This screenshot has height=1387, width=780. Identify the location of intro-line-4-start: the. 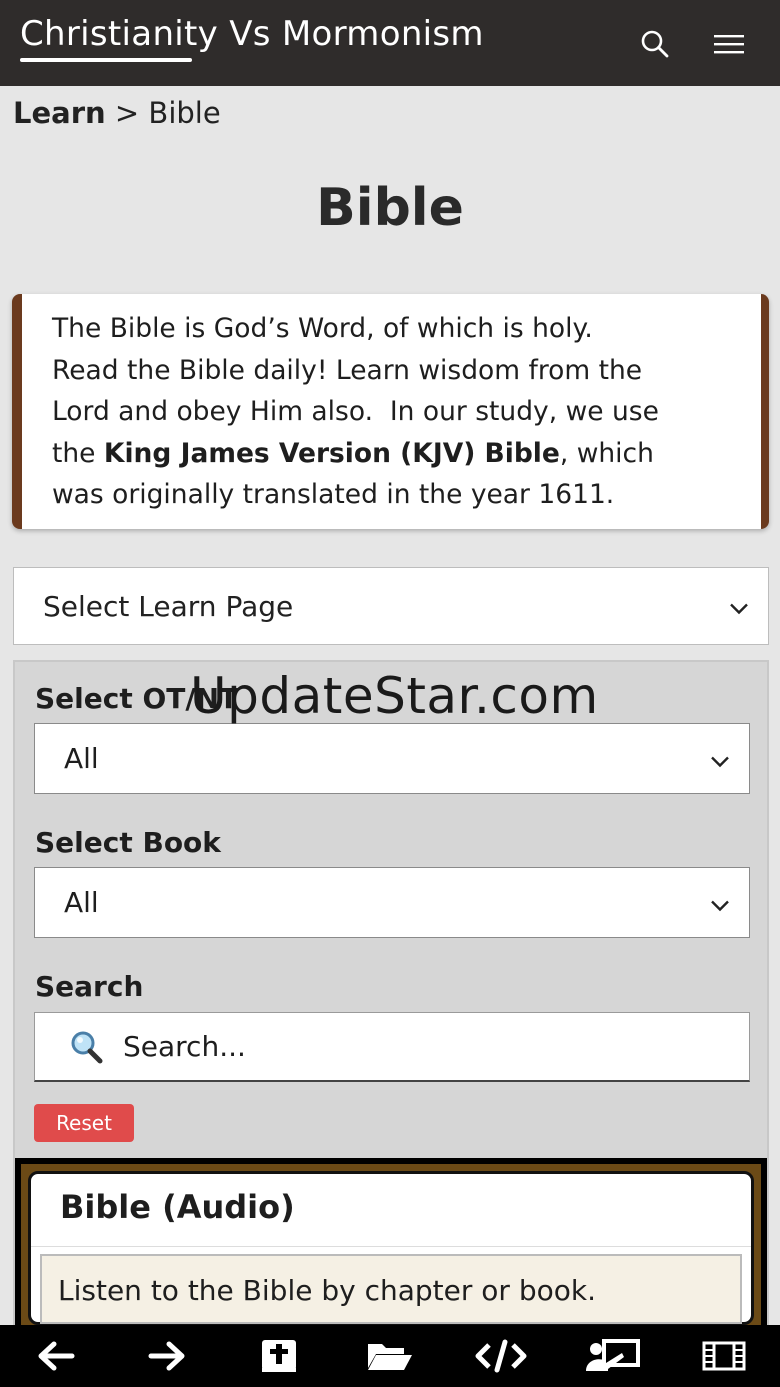
(78, 453).